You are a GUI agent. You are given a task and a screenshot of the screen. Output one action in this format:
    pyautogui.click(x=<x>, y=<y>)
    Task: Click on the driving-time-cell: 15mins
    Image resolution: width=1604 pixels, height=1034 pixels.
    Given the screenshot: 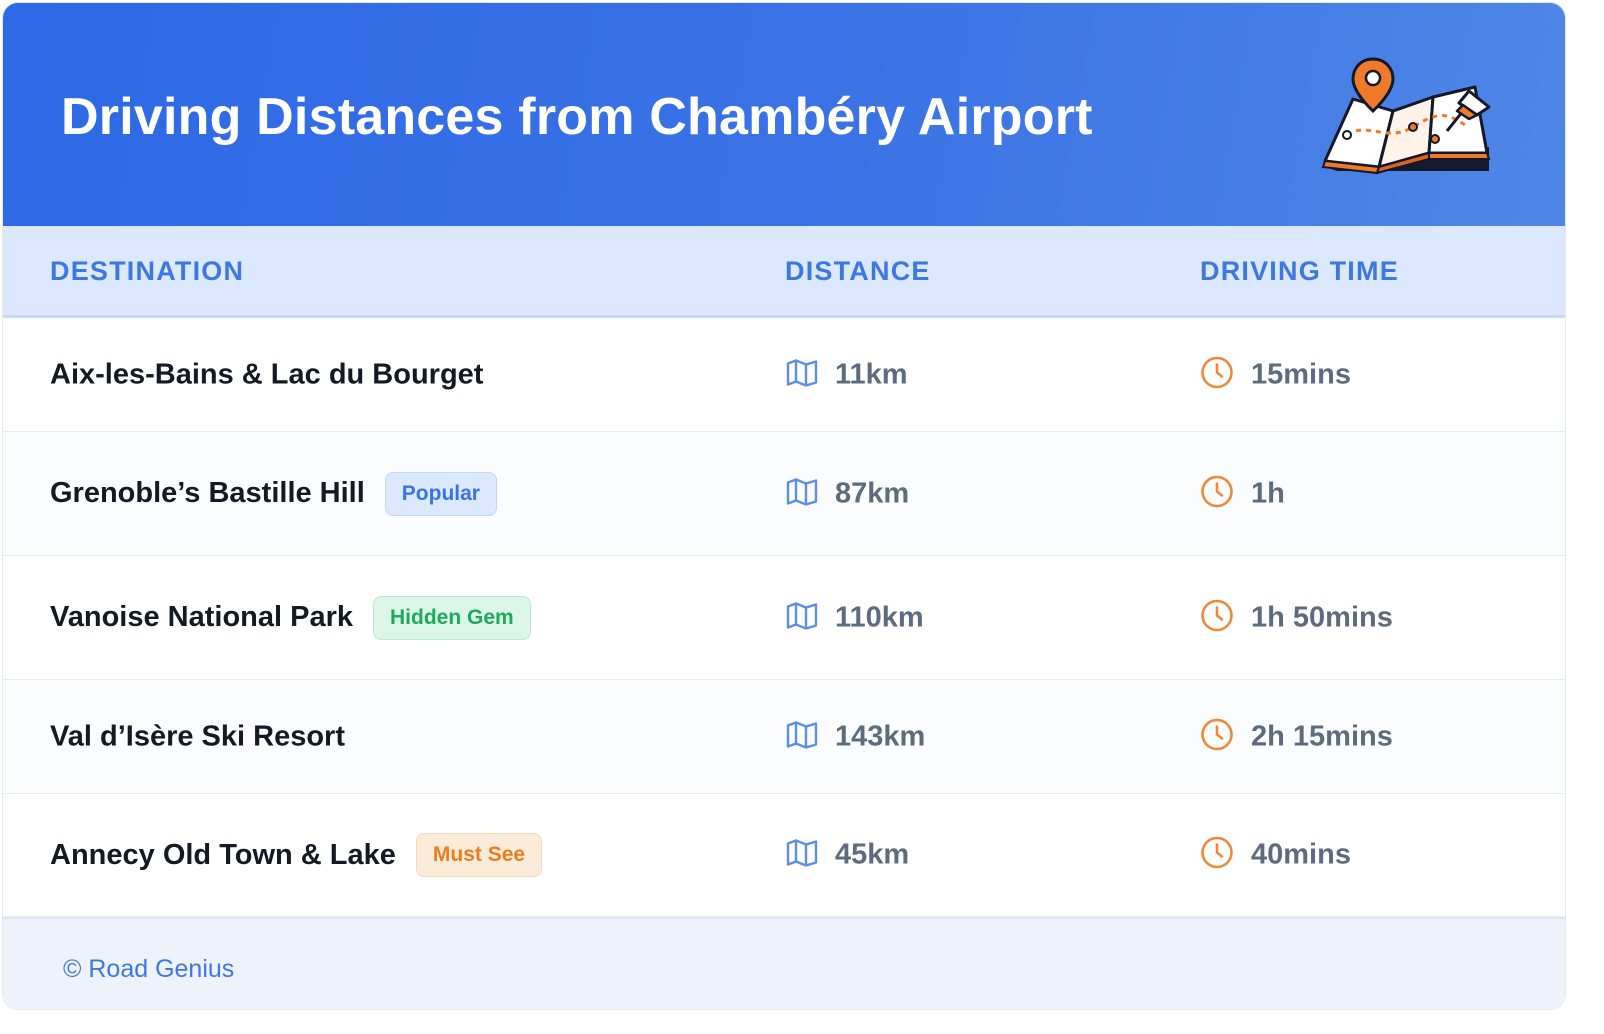 What is the action you would take?
    pyautogui.click(x=1275, y=374)
    